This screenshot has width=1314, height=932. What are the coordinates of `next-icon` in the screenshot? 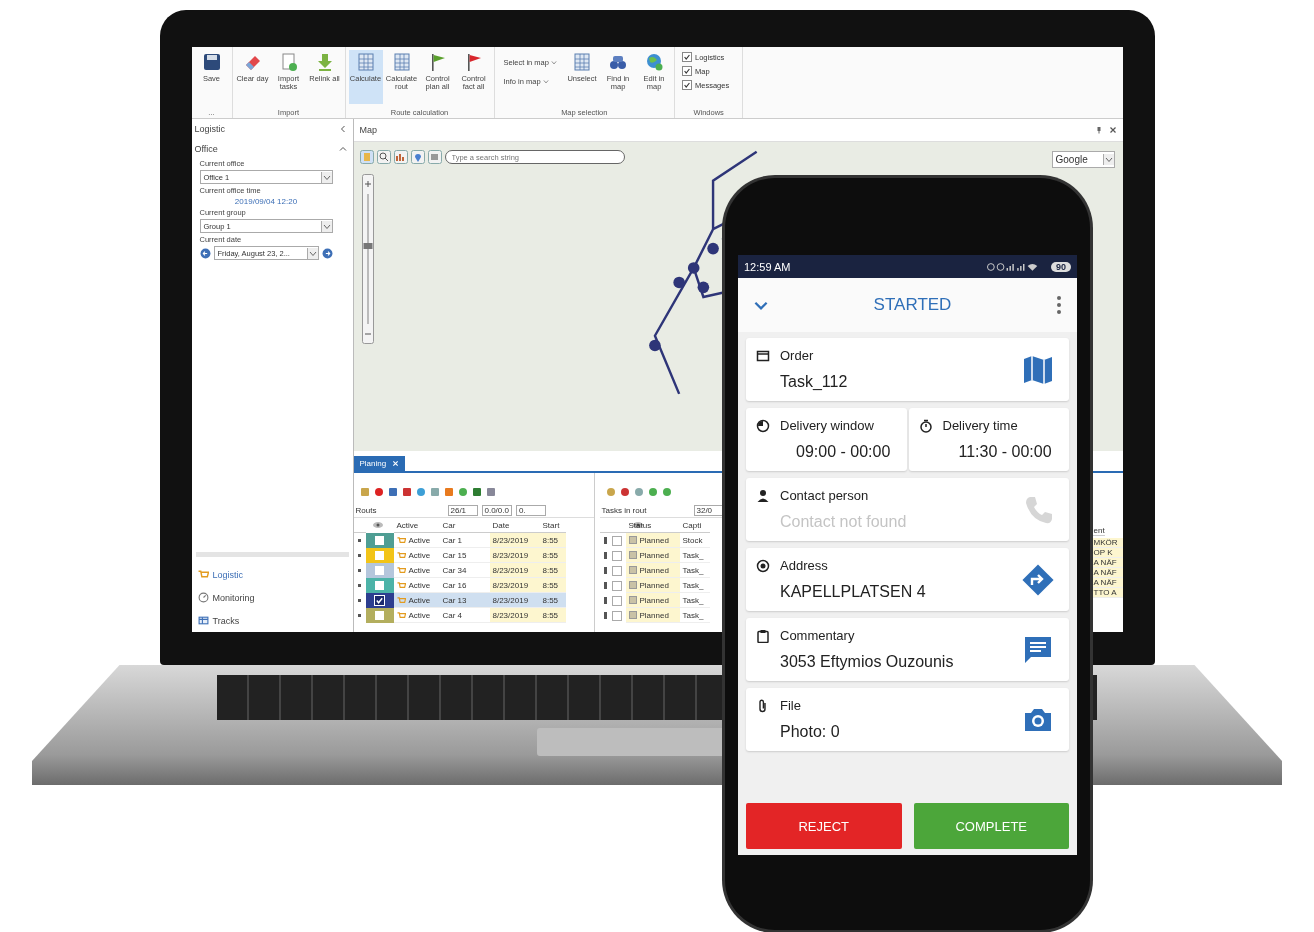 It's located at (327, 253).